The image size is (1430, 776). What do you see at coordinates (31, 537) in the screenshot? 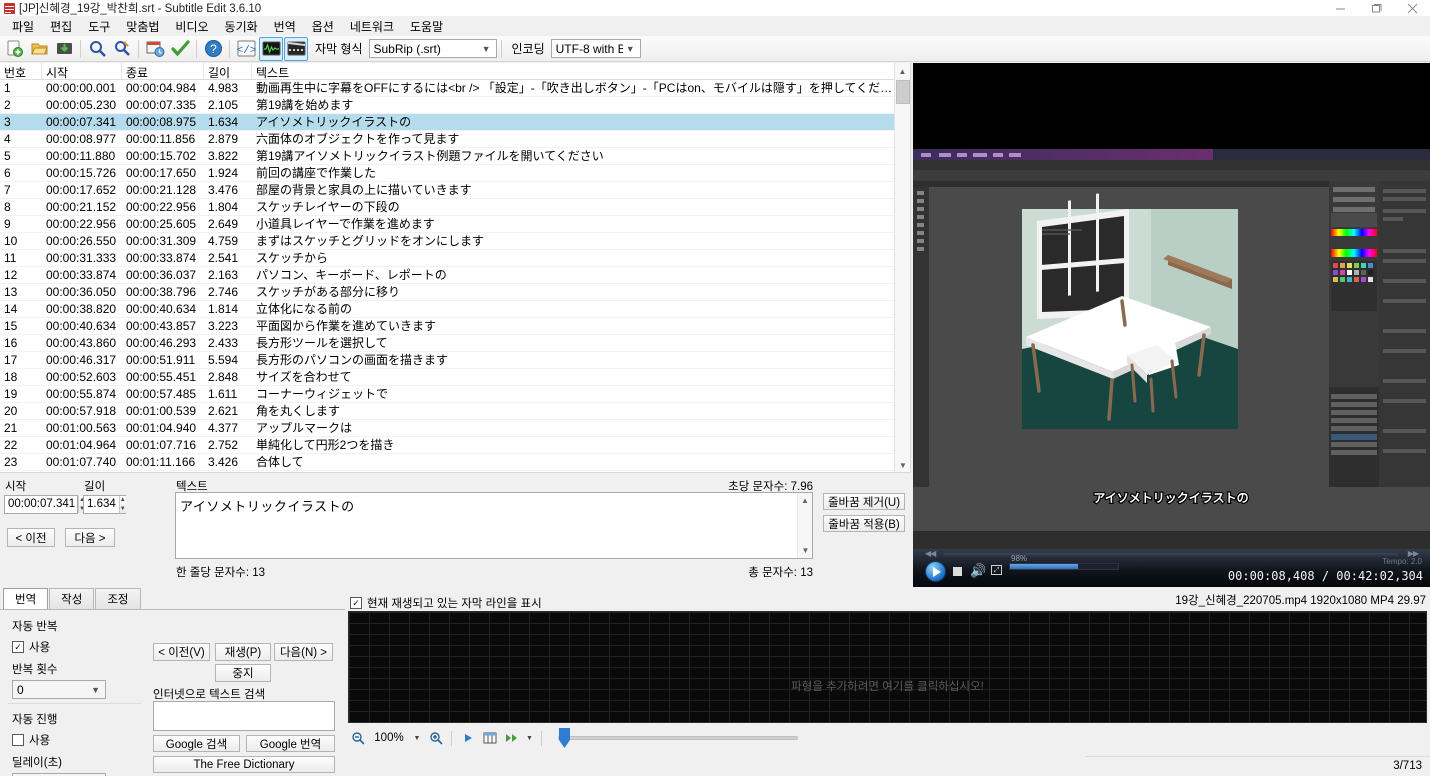
I see `previous-subtitle-button: < 이전` at bounding box center [31, 537].